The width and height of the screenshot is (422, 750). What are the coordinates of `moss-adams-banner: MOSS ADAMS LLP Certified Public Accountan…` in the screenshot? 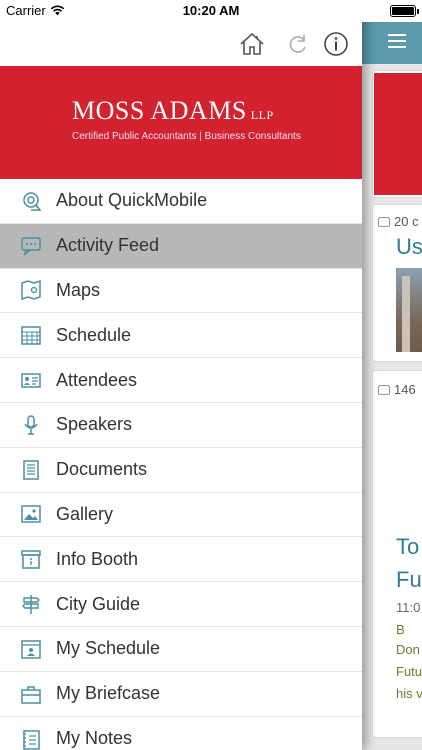 It's located at (181, 122).